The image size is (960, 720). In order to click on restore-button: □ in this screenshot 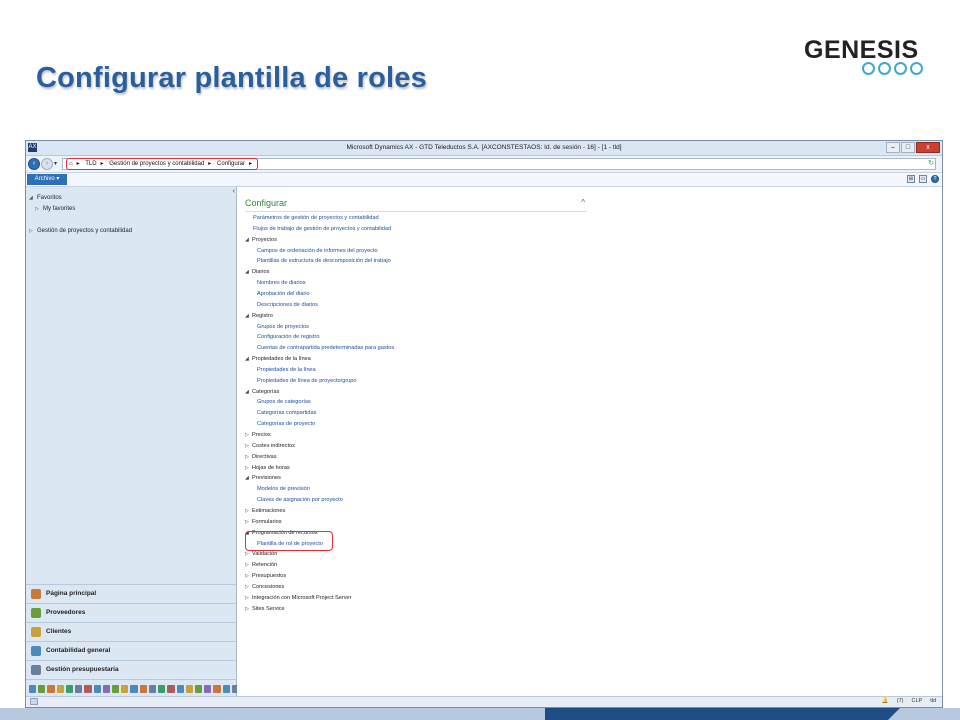, I will do `click(908, 147)`.